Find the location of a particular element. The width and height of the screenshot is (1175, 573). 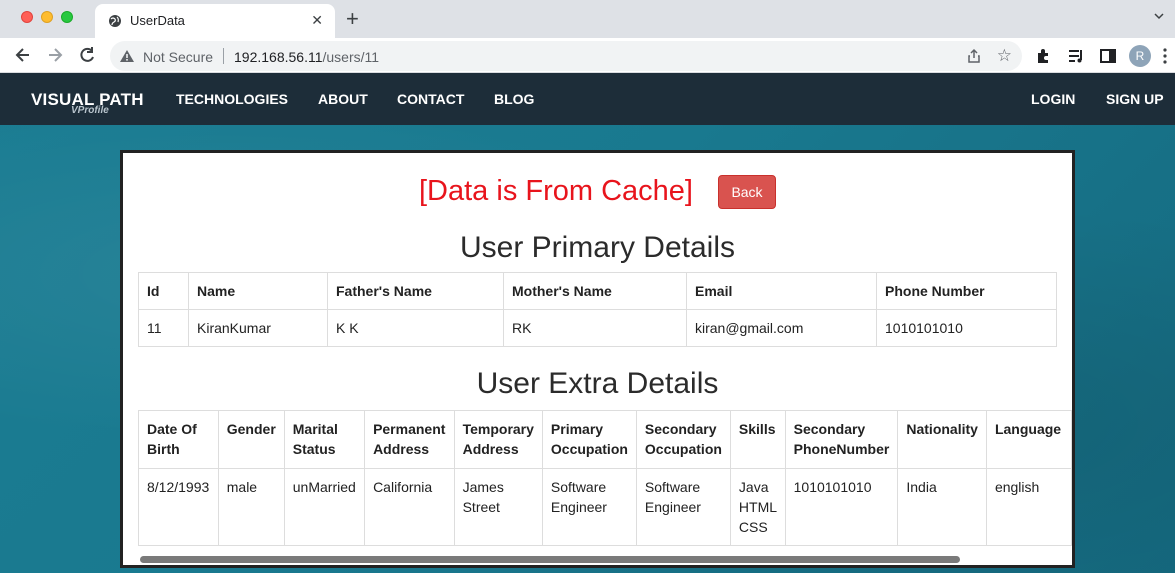

horizontal-scrollbar is located at coordinates (550, 559).